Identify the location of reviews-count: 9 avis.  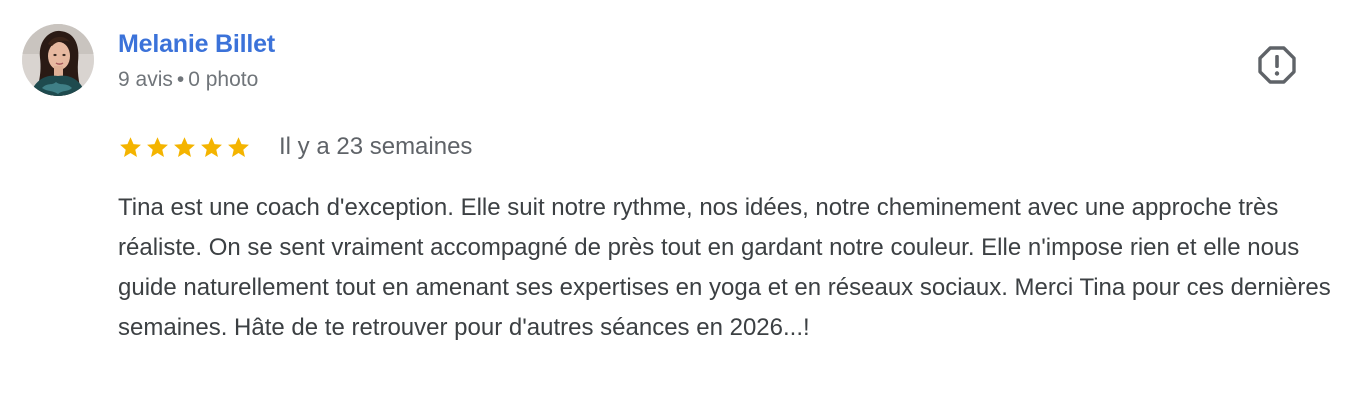
(145, 79).